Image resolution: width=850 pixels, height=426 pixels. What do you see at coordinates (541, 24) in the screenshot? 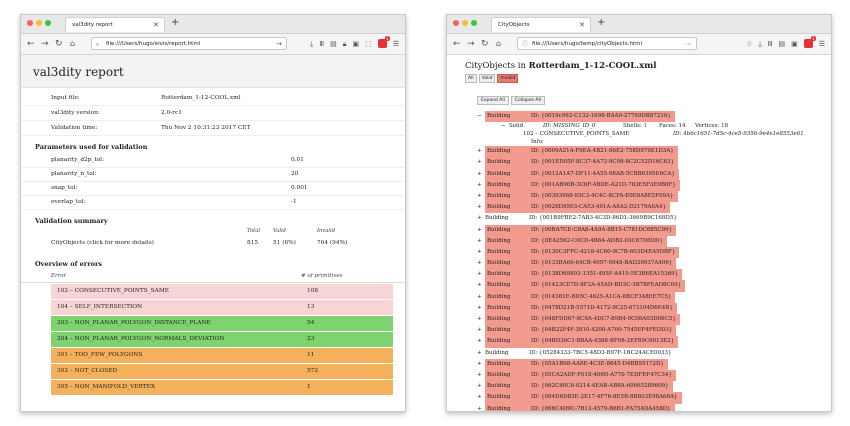
I see `browser-tab: CityObjects ✕` at bounding box center [541, 24].